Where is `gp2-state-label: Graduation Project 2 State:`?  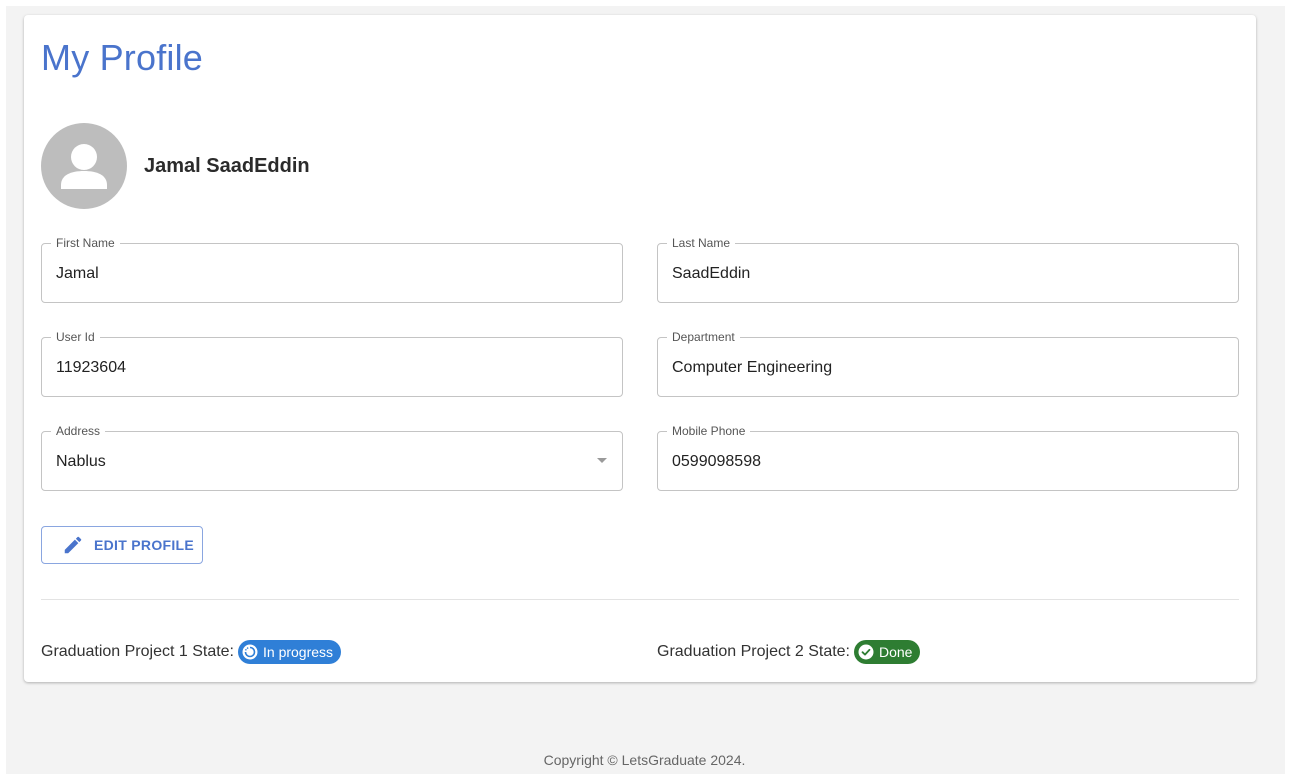 gp2-state-label: Graduation Project 2 State: is located at coordinates (753, 651).